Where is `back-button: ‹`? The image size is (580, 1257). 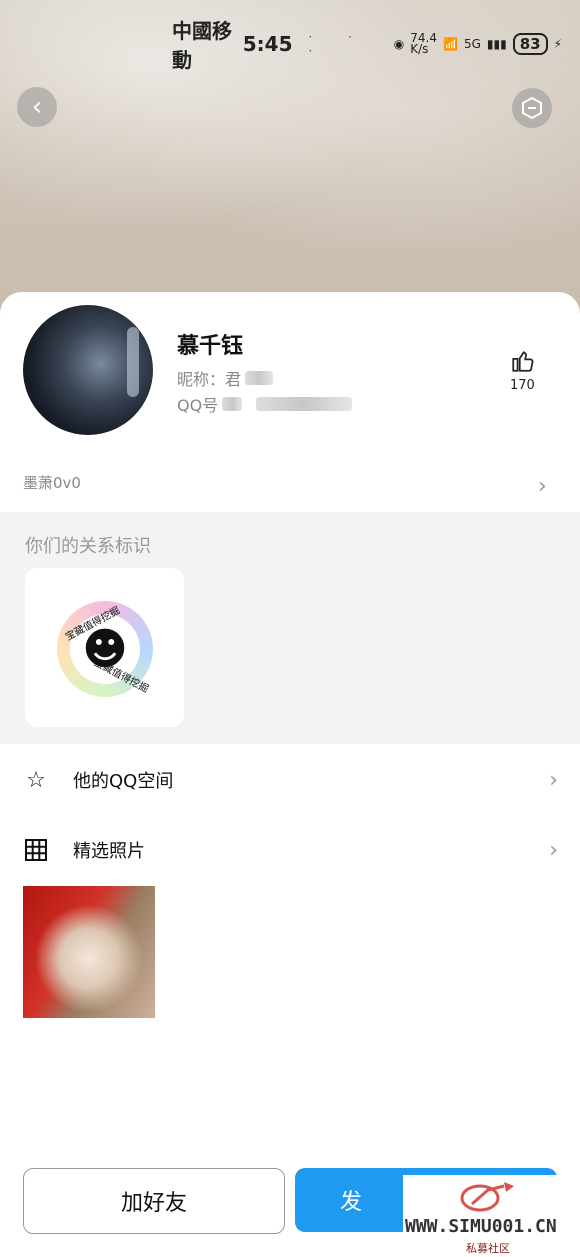 back-button: ‹ is located at coordinates (37, 107).